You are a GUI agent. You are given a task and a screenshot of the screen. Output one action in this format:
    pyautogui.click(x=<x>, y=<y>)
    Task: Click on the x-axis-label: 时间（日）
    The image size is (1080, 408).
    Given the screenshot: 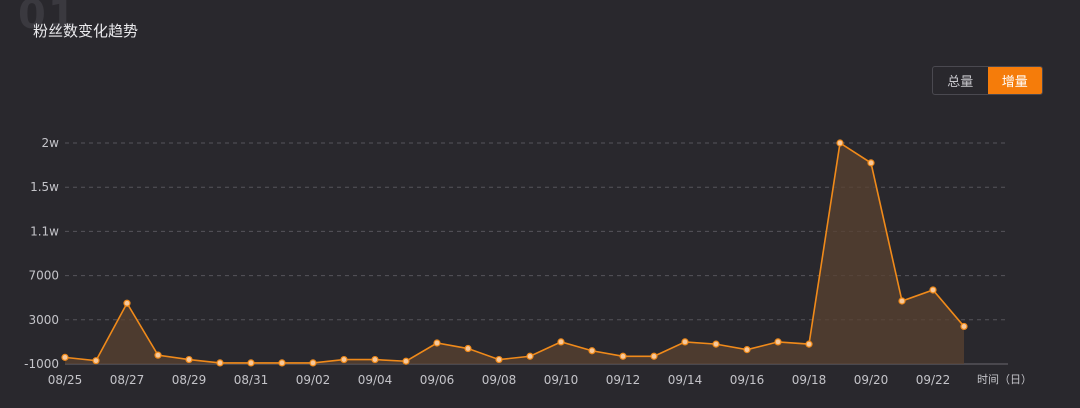 What is the action you would take?
    pyautogui.click(x=1004, y=379)
    